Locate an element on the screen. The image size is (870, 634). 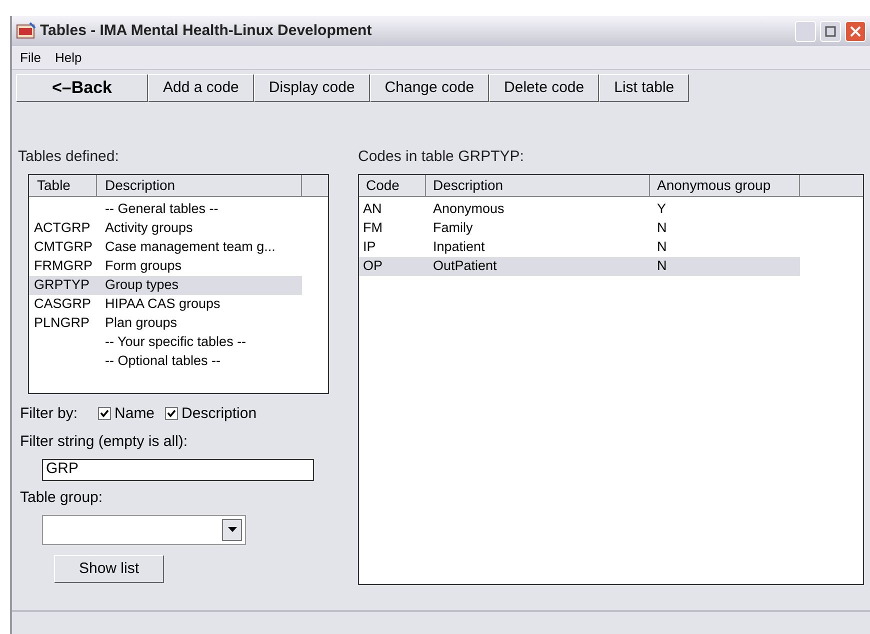
table-cell-text: HIPAA CAS groups is located at coordinates (163, 303).